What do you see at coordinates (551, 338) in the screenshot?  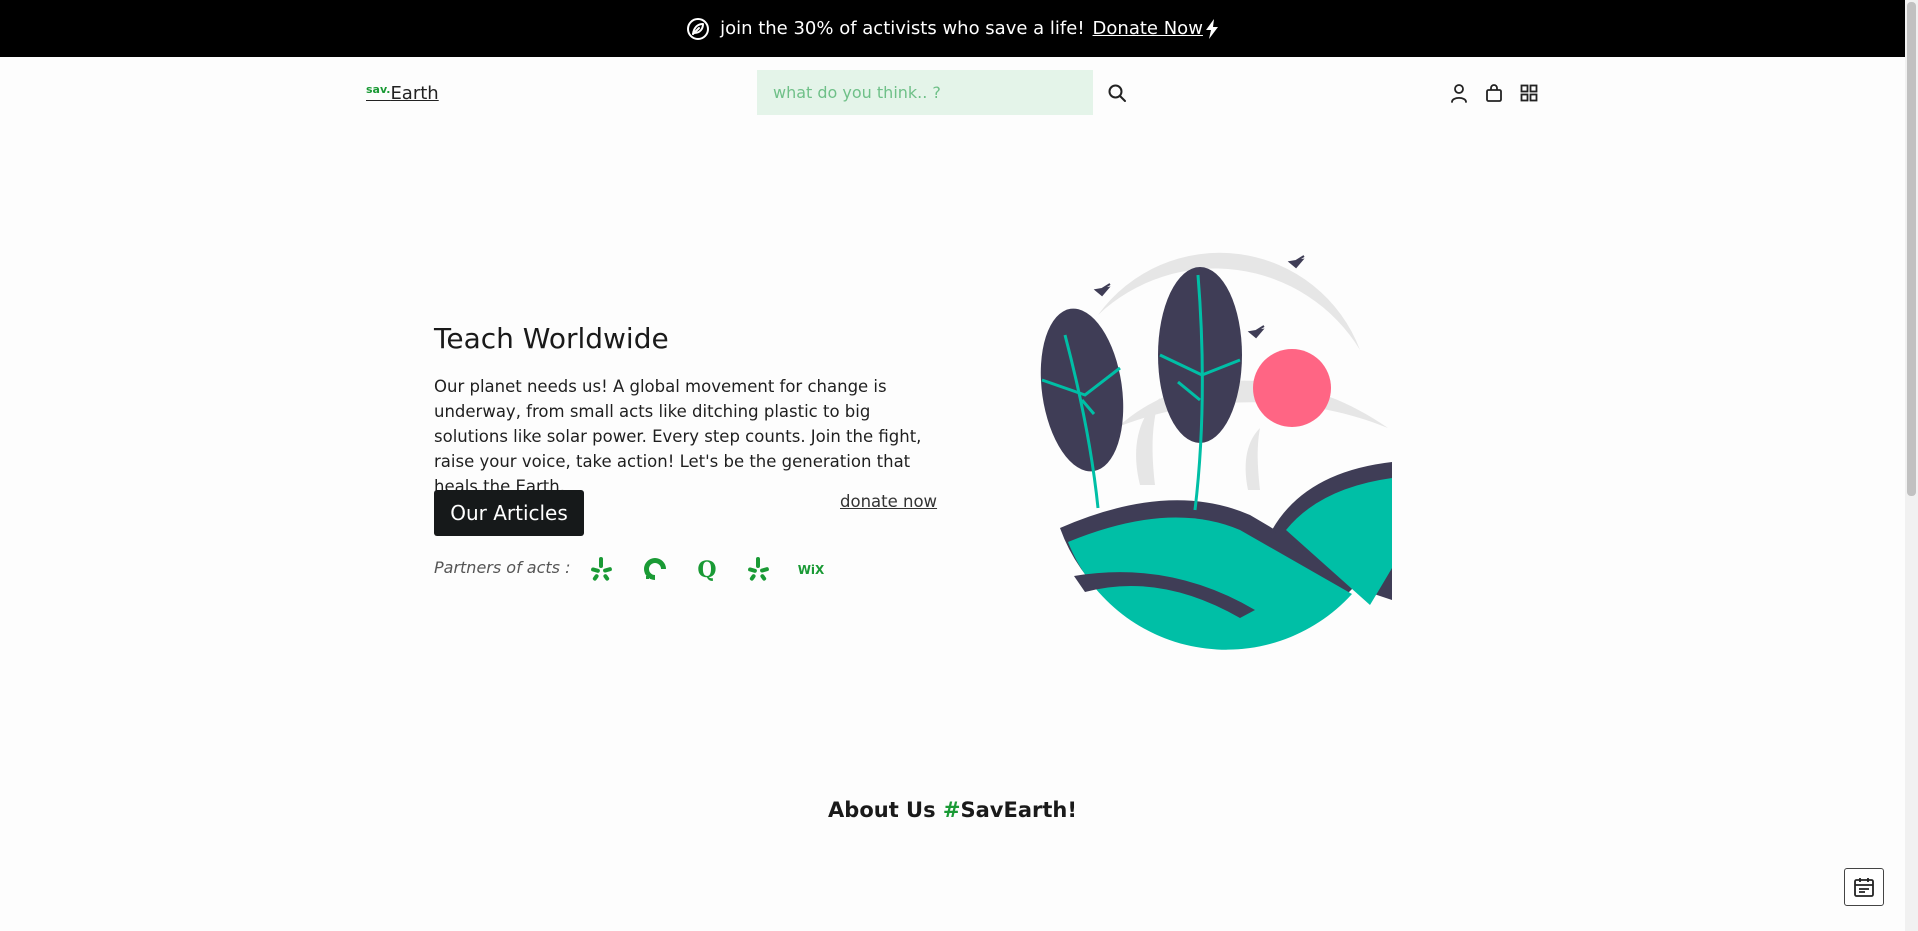 I see `hero-title: Teach Worldwide` at bounding box center [551, 338].